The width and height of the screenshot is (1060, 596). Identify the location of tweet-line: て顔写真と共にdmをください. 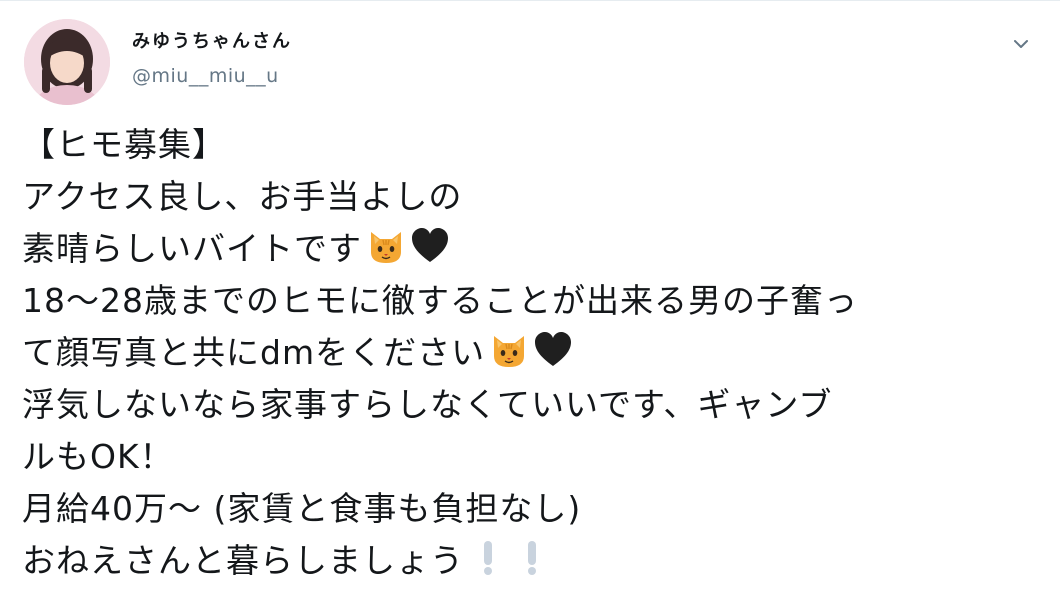
(532, 353).